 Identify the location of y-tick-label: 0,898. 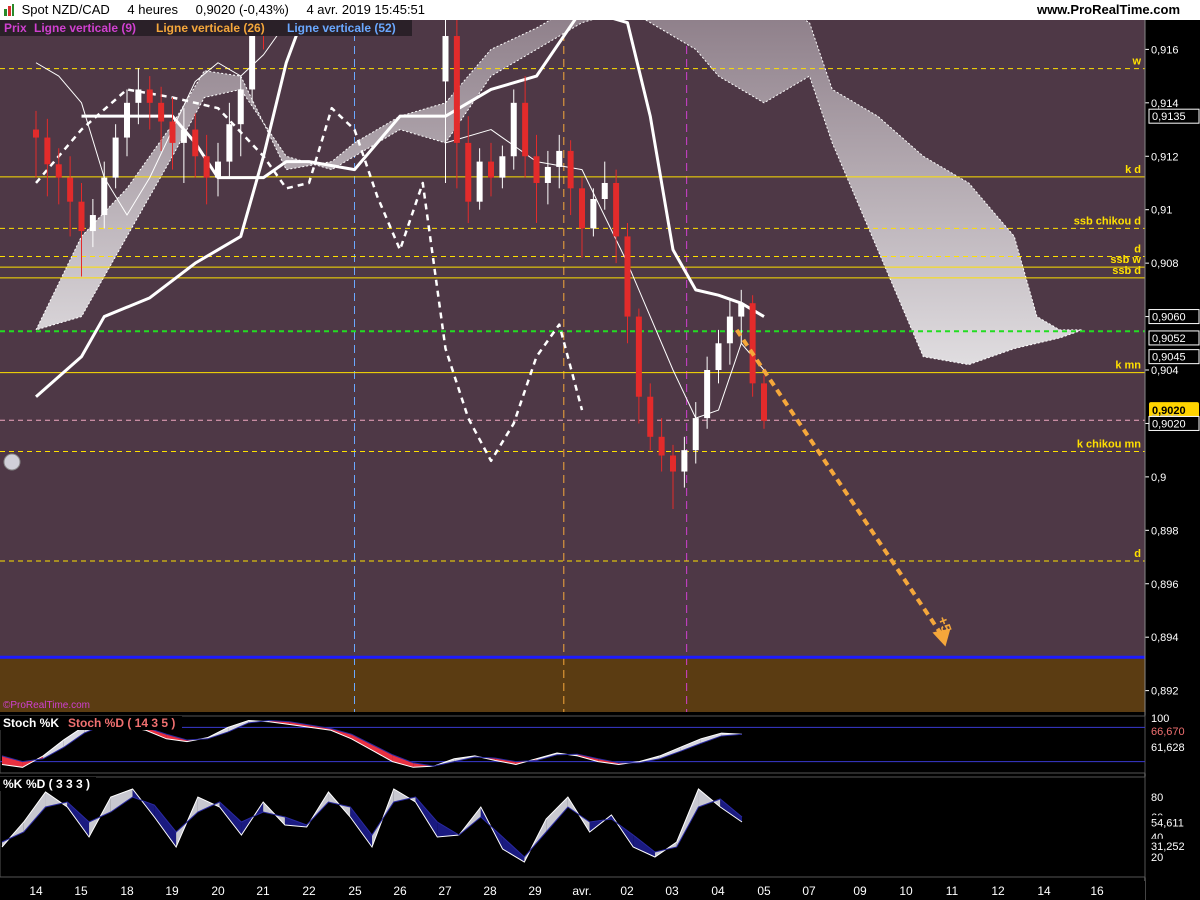
(1165, 531).